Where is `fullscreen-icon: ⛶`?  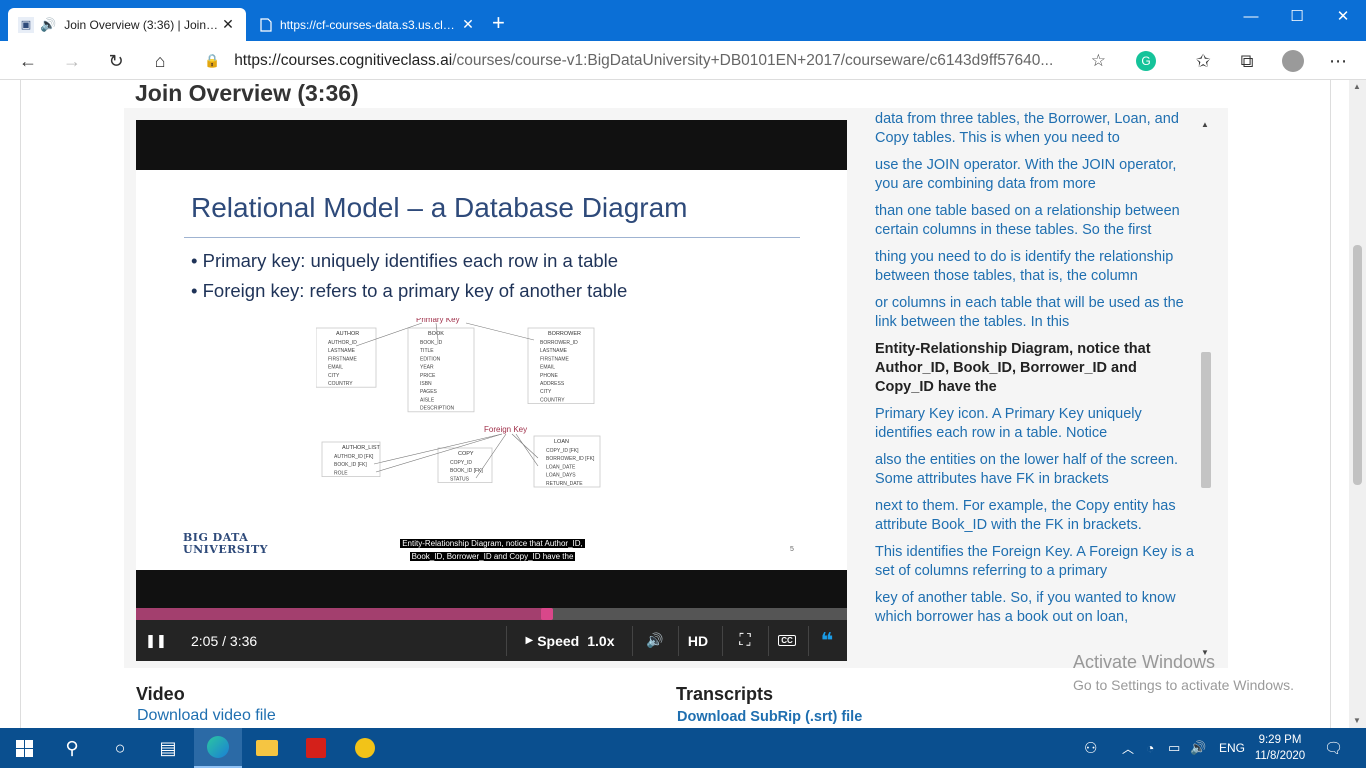
fullscreen-icon: ⛶ is located at coordinates (745, 640).